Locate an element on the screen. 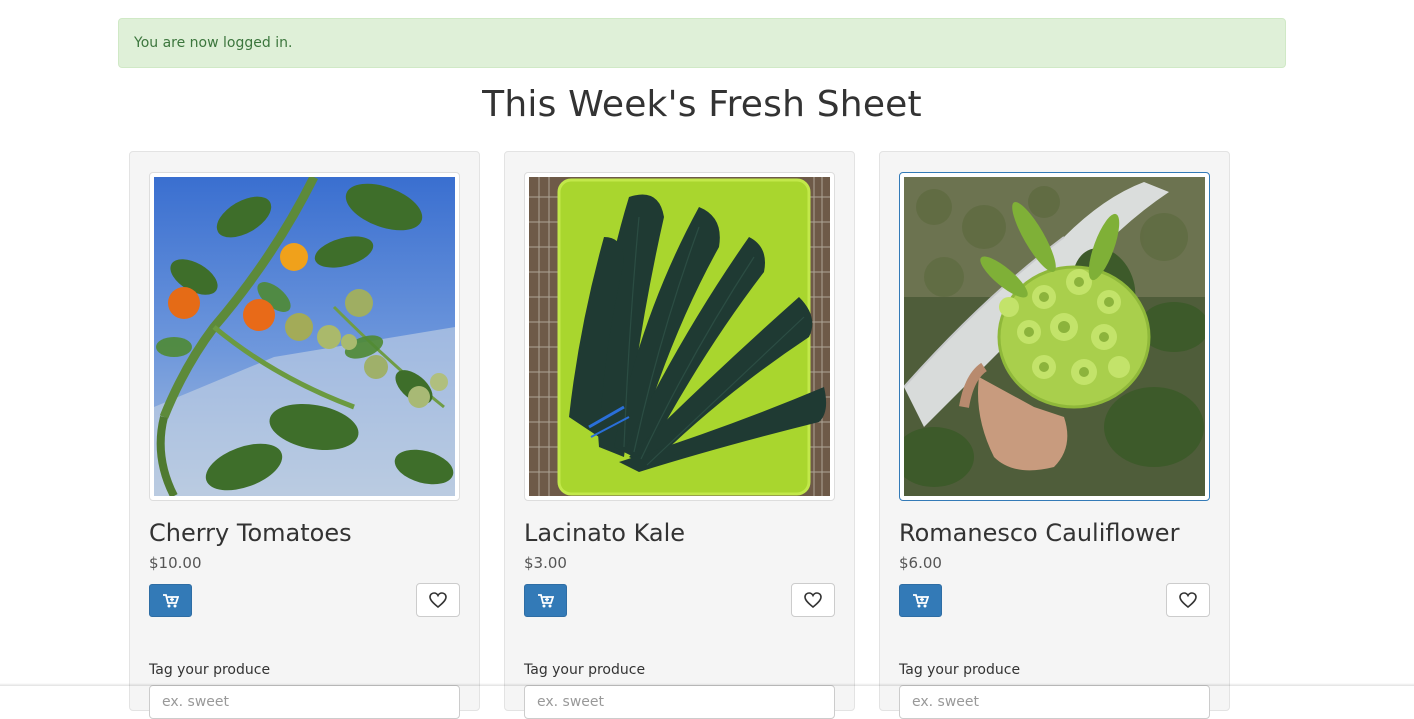 Image resolution: width=1414 pixels, height=719 pixels. cherry-tomatoes-photo is located at coordinates (304, 336).